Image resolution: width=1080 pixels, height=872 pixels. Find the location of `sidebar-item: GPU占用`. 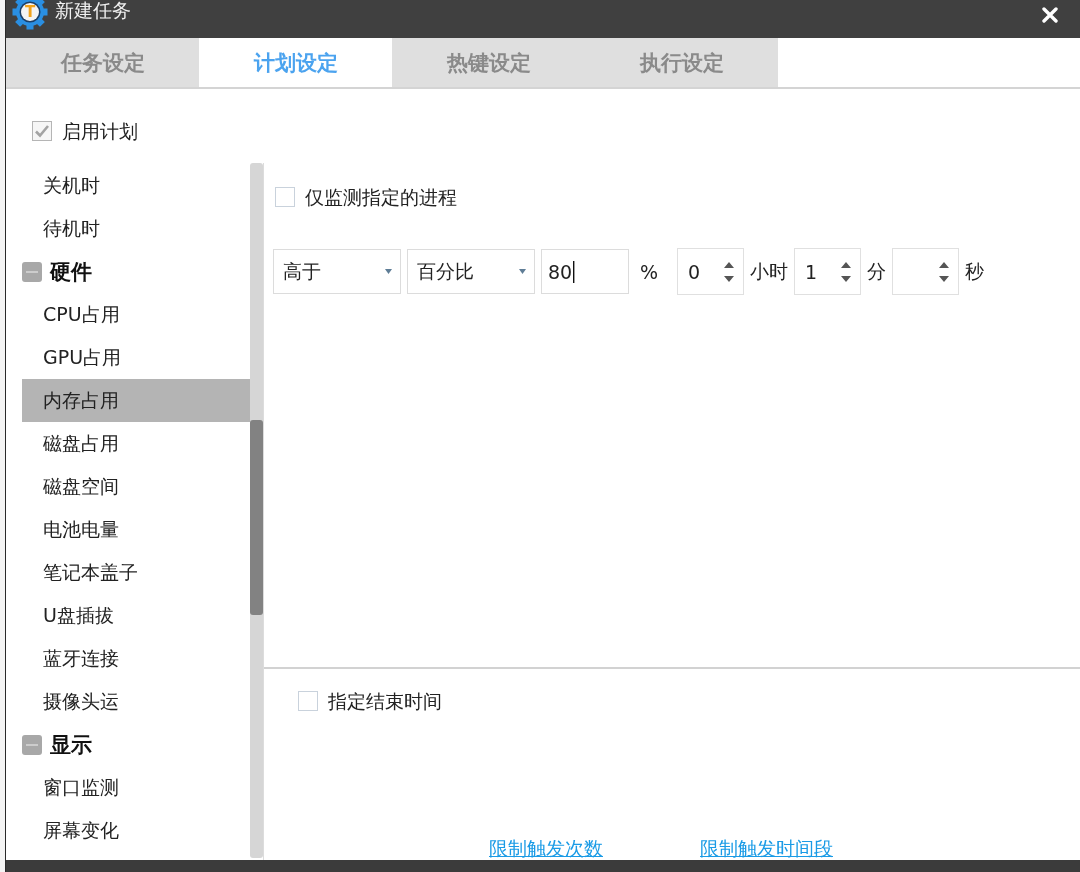

sidebar-item: GPU占用 is located at coordinates (136, 357).